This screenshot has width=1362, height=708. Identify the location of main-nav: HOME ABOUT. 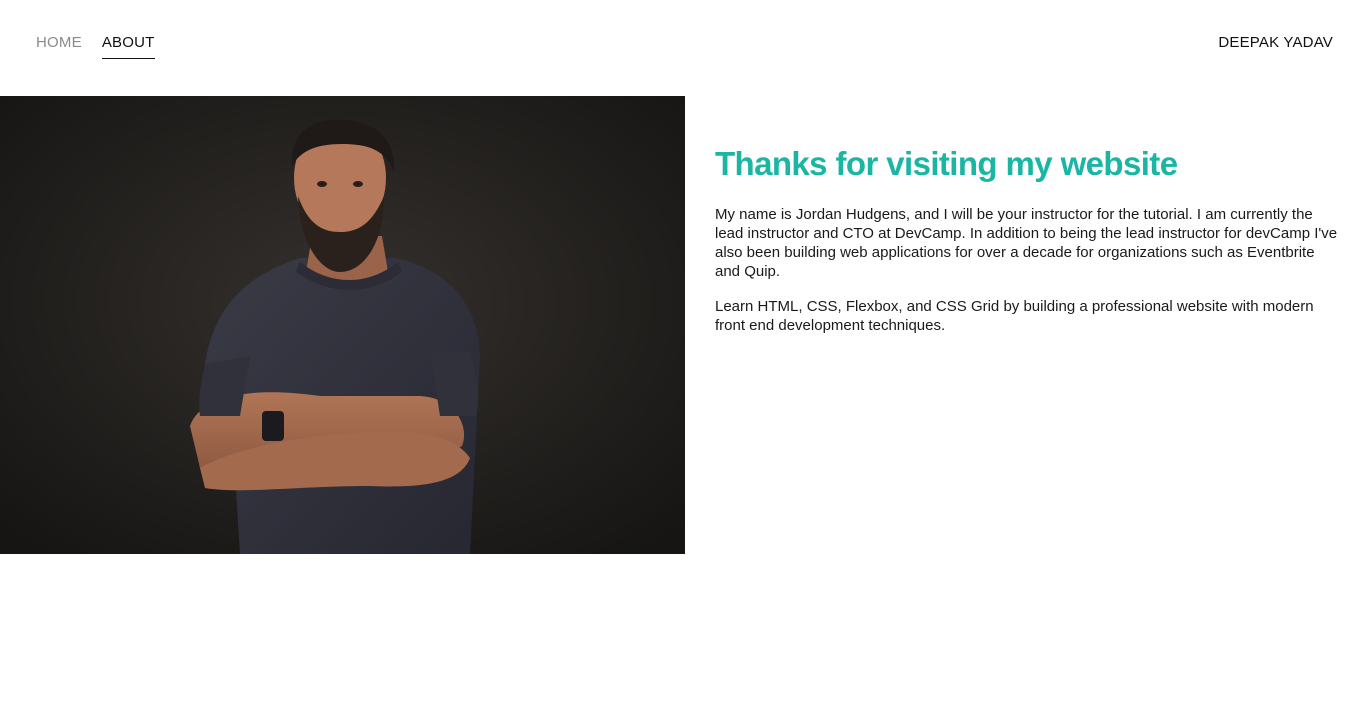
(95, 46).